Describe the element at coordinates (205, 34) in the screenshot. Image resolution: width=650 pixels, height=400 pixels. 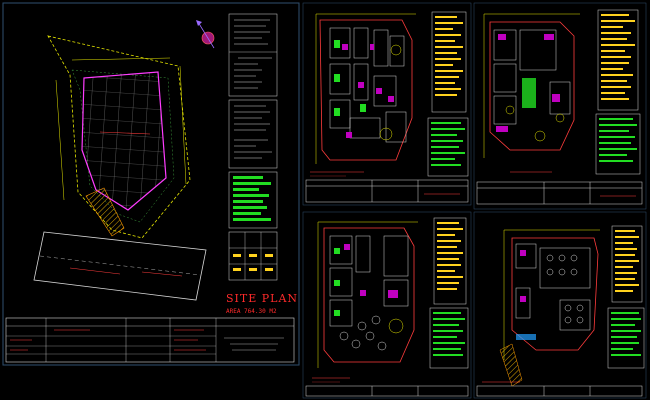
I see `north-arrow-icon` at that location.